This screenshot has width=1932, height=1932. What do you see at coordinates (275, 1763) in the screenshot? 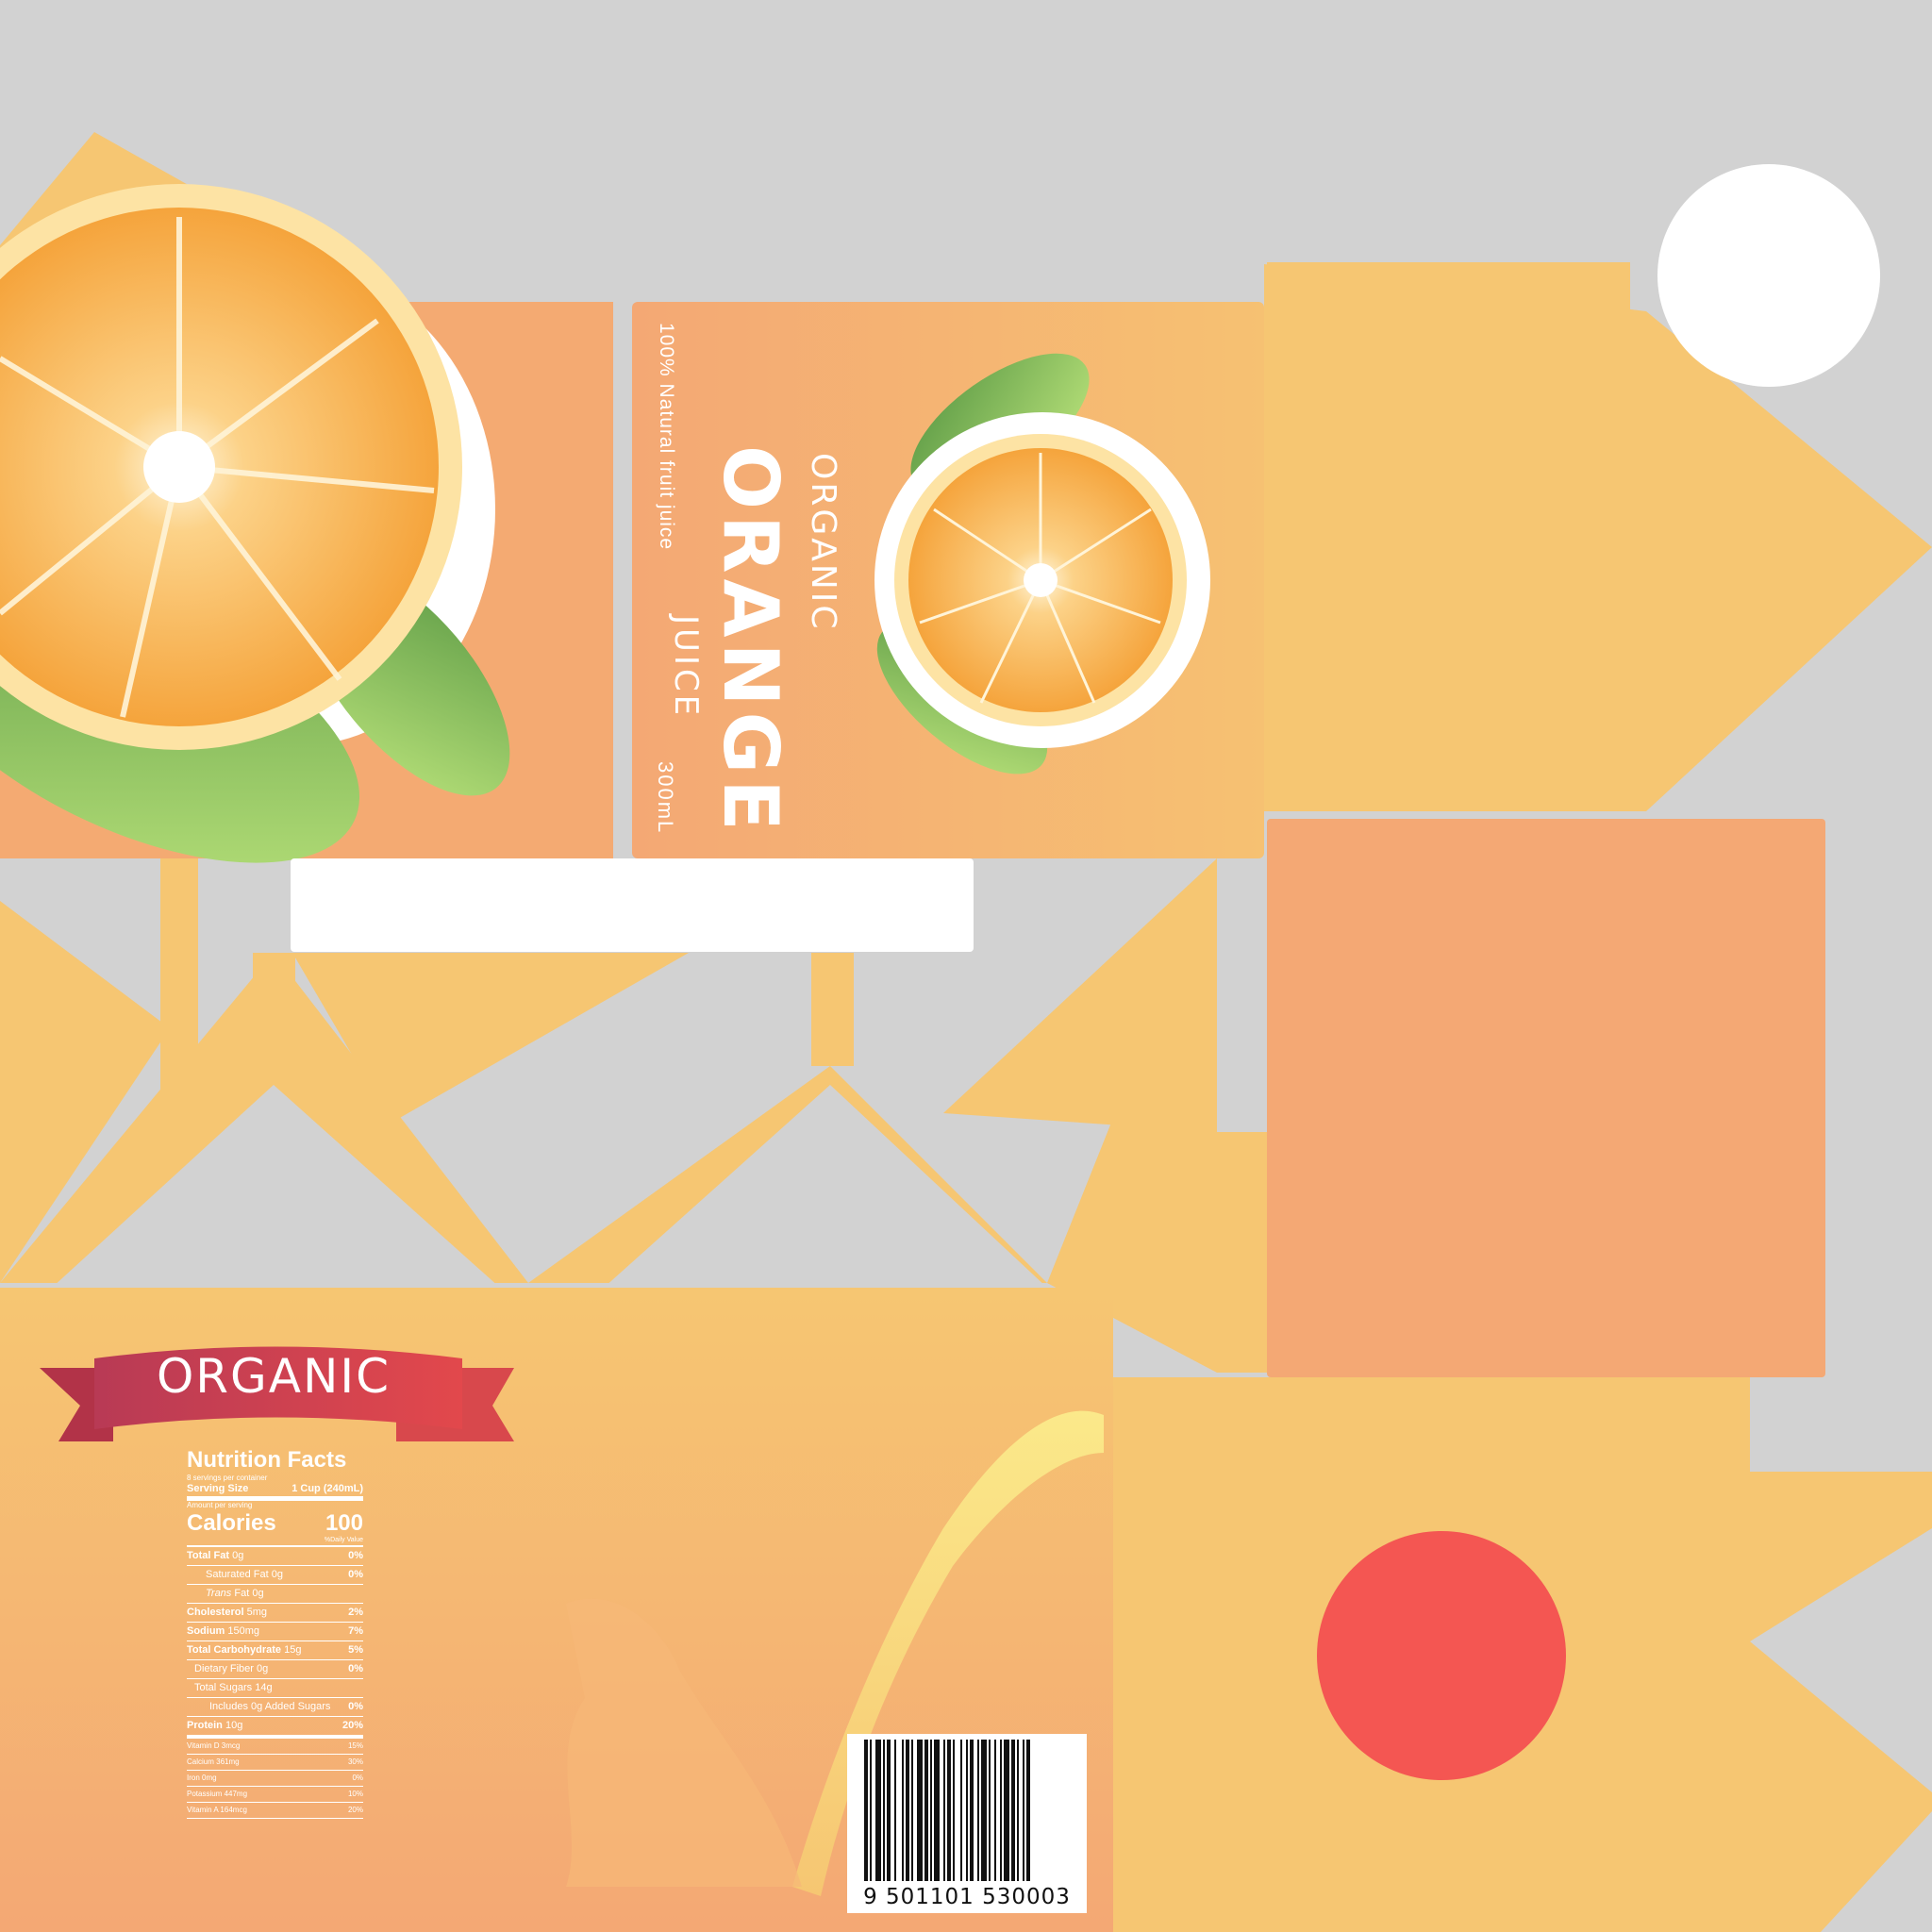
I see `vitamin-row: Calcium 361mg 30%` at bounding box center [275, 1763].